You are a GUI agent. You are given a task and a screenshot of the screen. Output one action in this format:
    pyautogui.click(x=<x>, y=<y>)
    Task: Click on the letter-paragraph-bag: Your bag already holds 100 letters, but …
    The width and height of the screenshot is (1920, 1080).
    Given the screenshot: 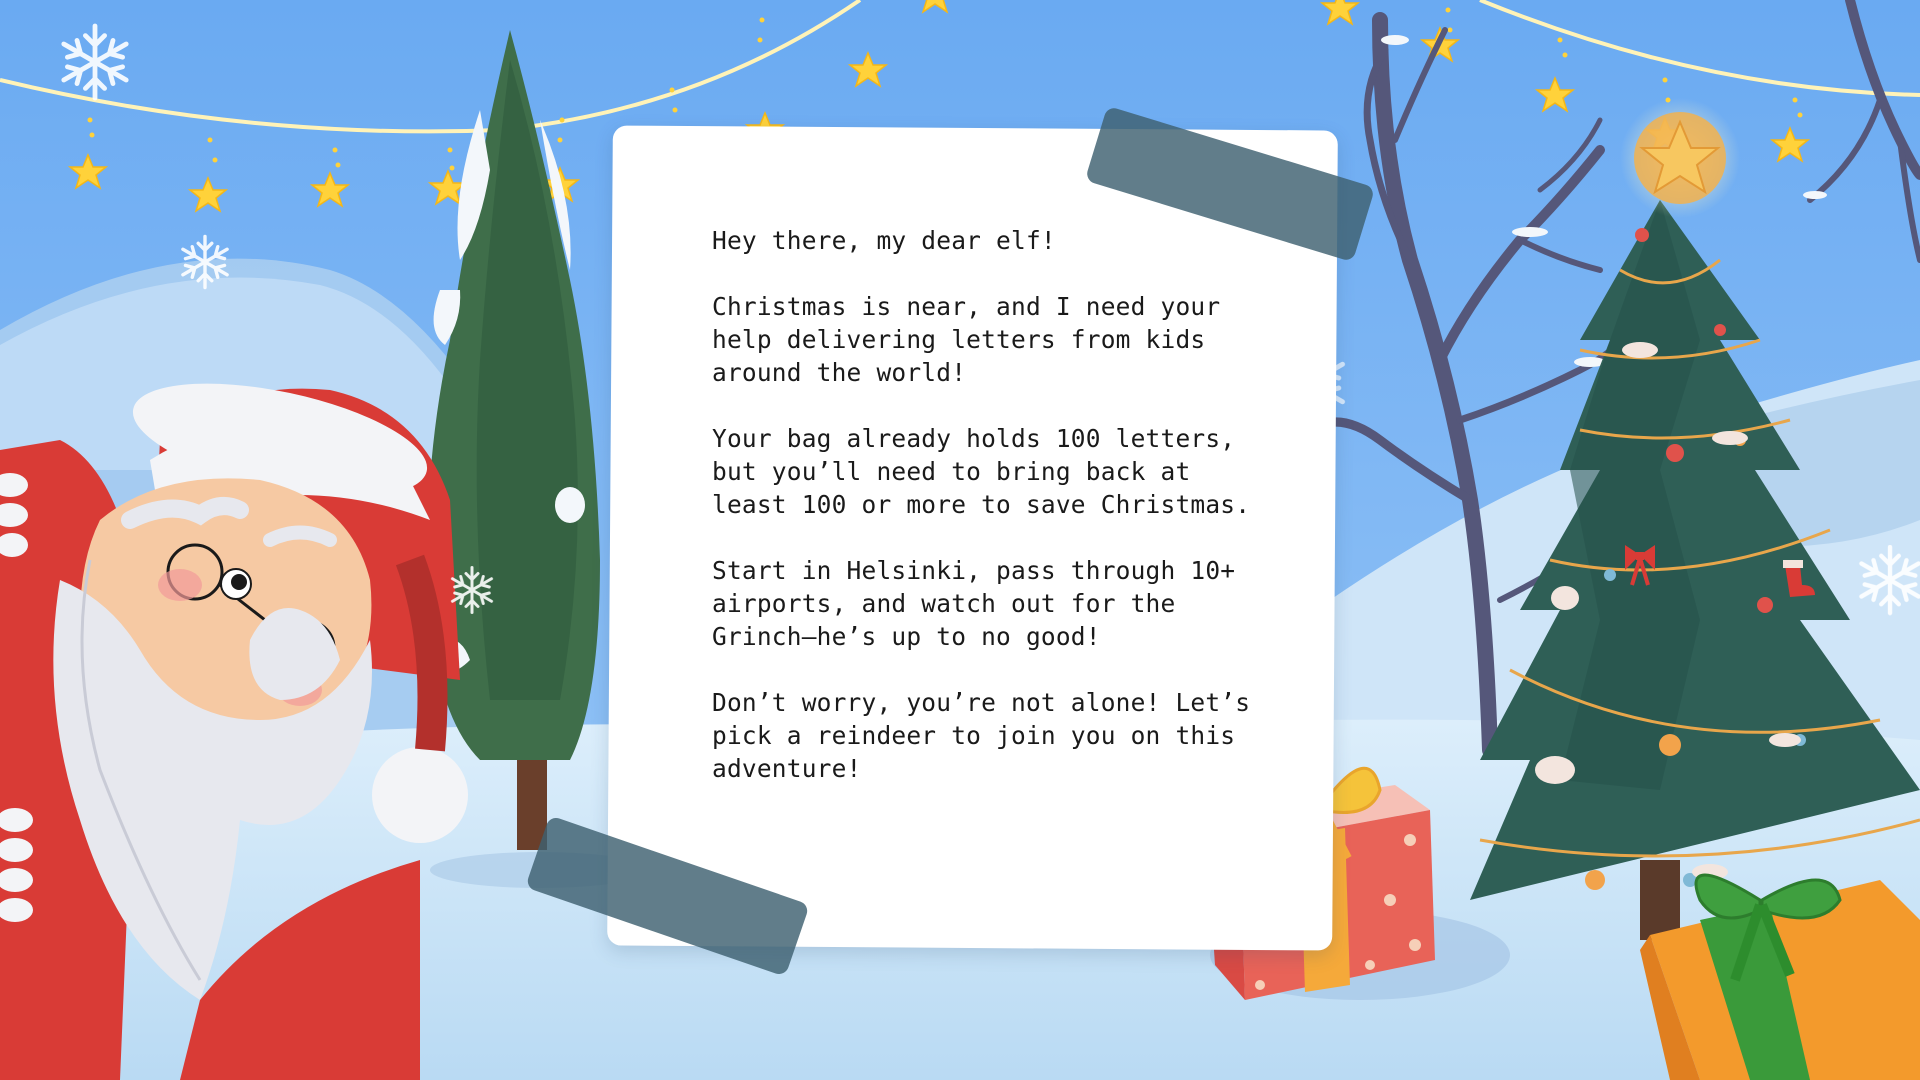 What is the action you would take?
    pyautogui.click(x=981, y=471)
    